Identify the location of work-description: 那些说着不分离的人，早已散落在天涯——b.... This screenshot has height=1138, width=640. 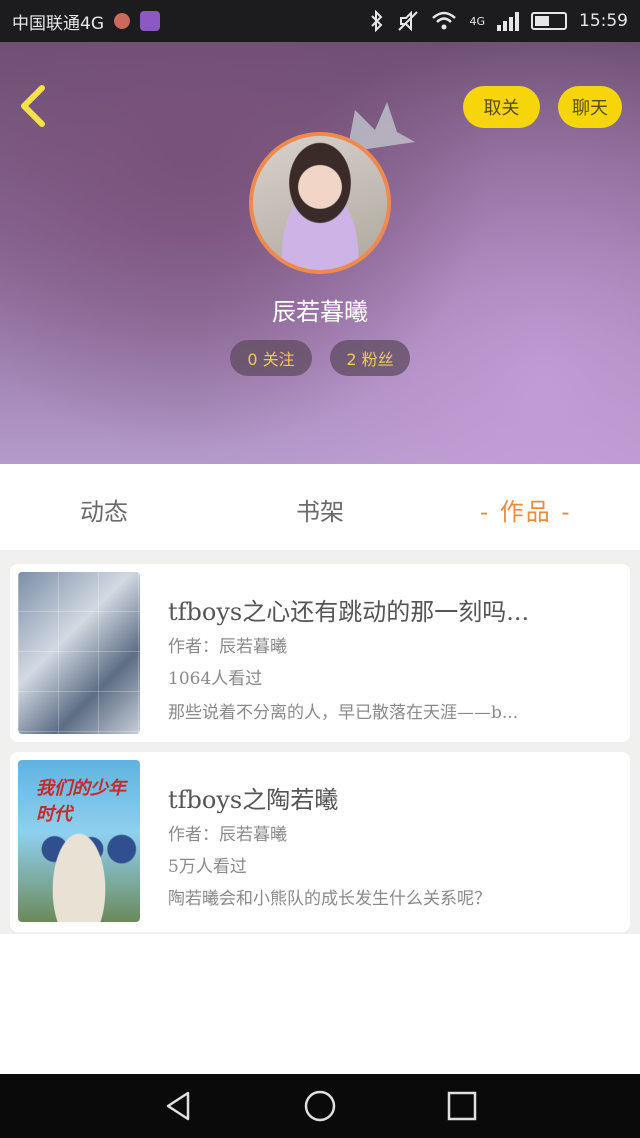
(343, 713).